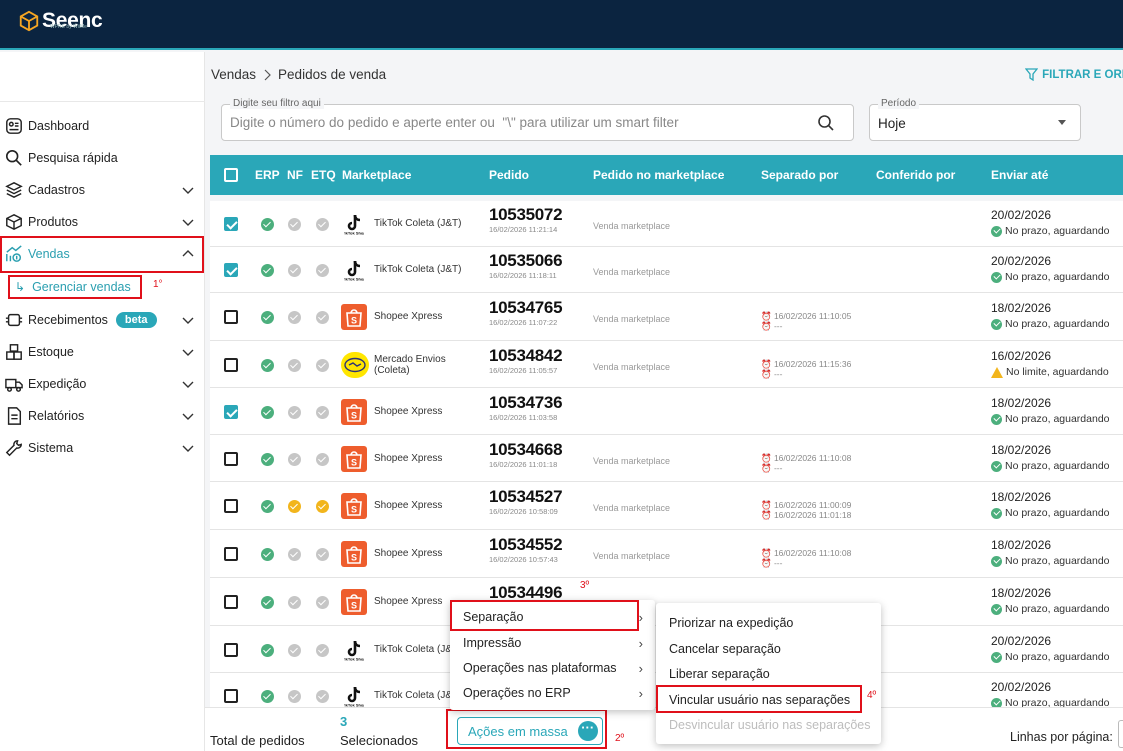 Image resolution: width=1123 pixels, height=751 pixels. I want to click on sidebar-item-quick-search: Pesquisa rápida, so click(102, 158).